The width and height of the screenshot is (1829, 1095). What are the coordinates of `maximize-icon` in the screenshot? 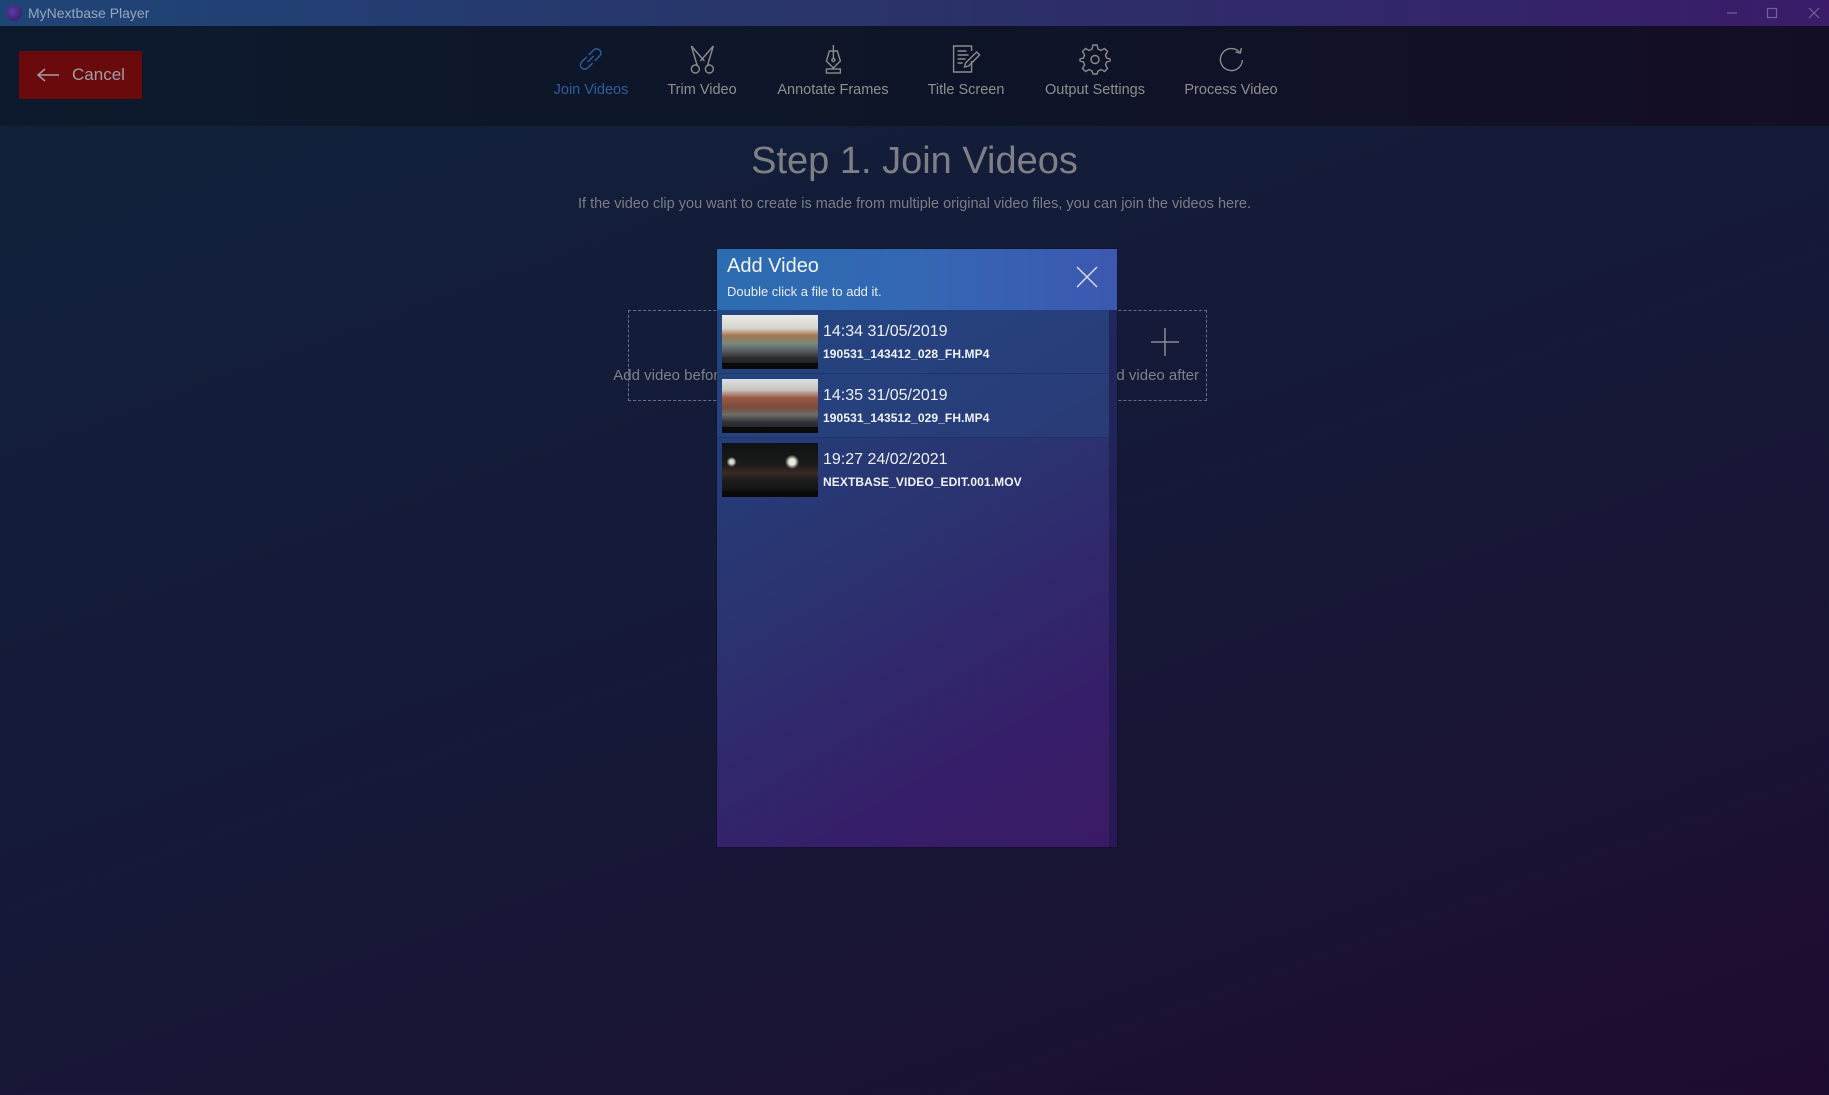 It's located at (1772, 13).